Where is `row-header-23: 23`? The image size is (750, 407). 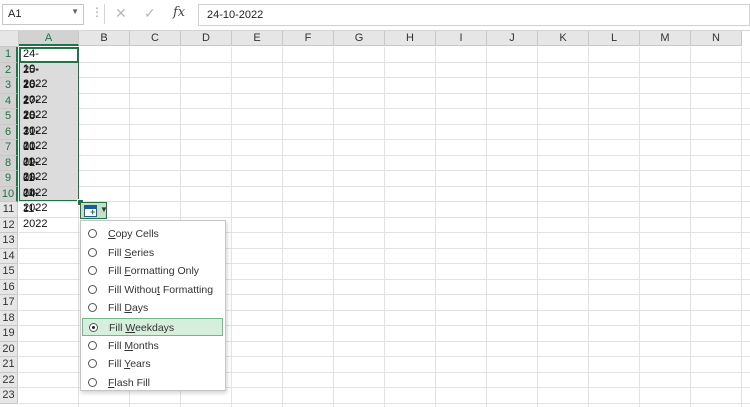
row-header-23: 23 is located at coordinates (9, 396).